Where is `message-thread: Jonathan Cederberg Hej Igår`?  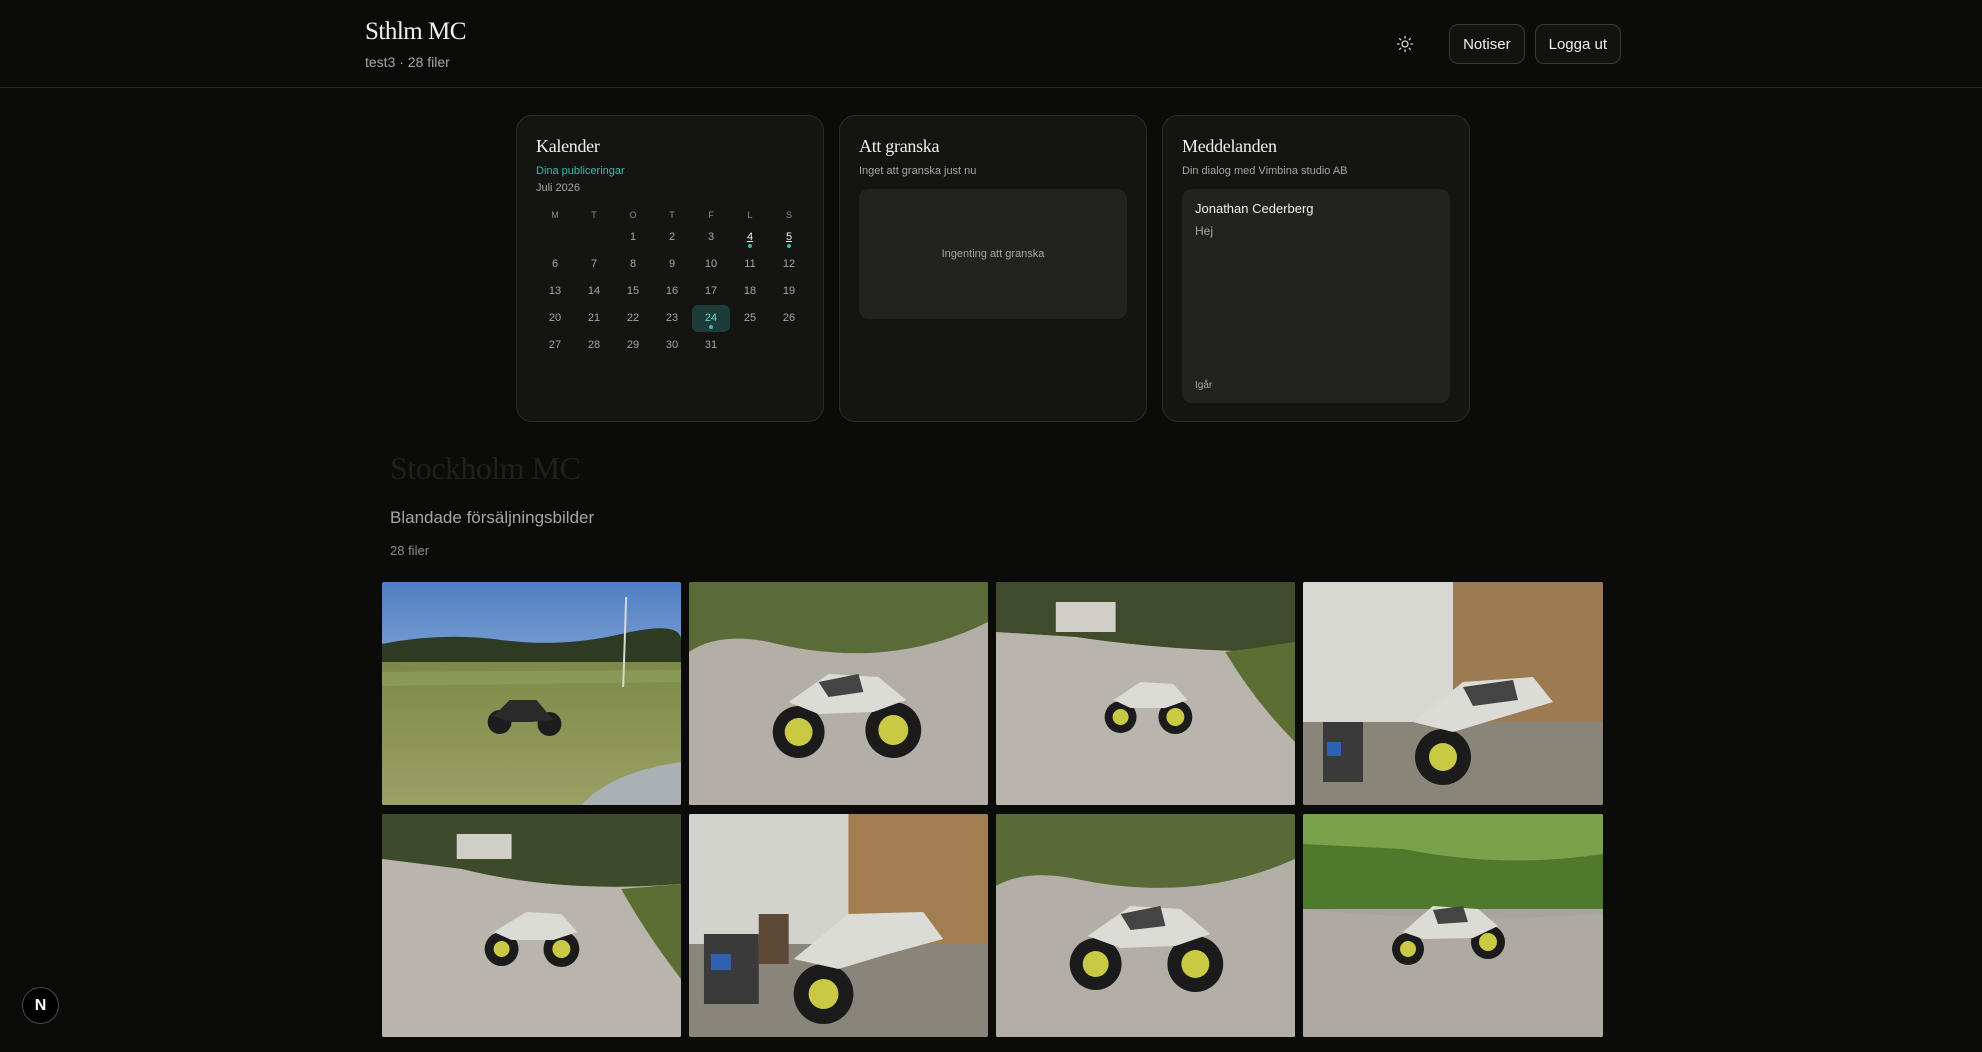
message-thread: Jonathan Cederberg Hej Igår is located at coordinates (1316, 296).